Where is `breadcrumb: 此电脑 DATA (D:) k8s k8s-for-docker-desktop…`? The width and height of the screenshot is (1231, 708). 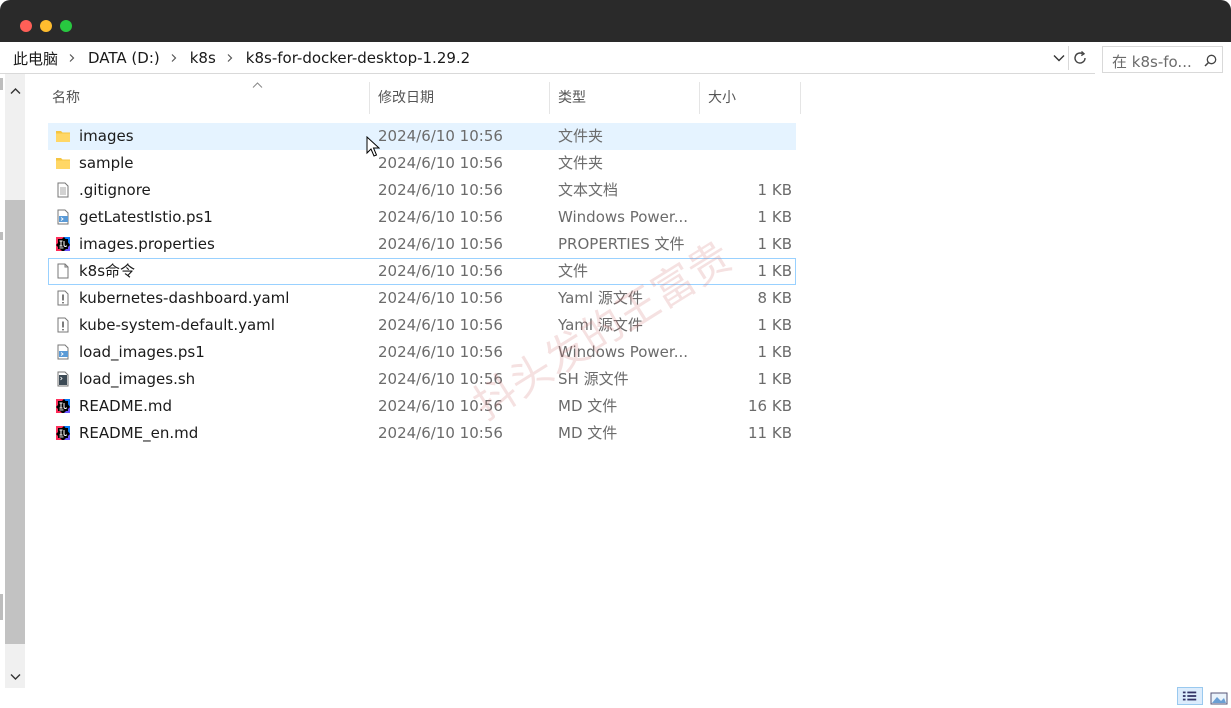 breadcrumb: 此电脑 DATA (D:) k8s k8s-for-docker-desktop… is located at coordinates (241, 58).